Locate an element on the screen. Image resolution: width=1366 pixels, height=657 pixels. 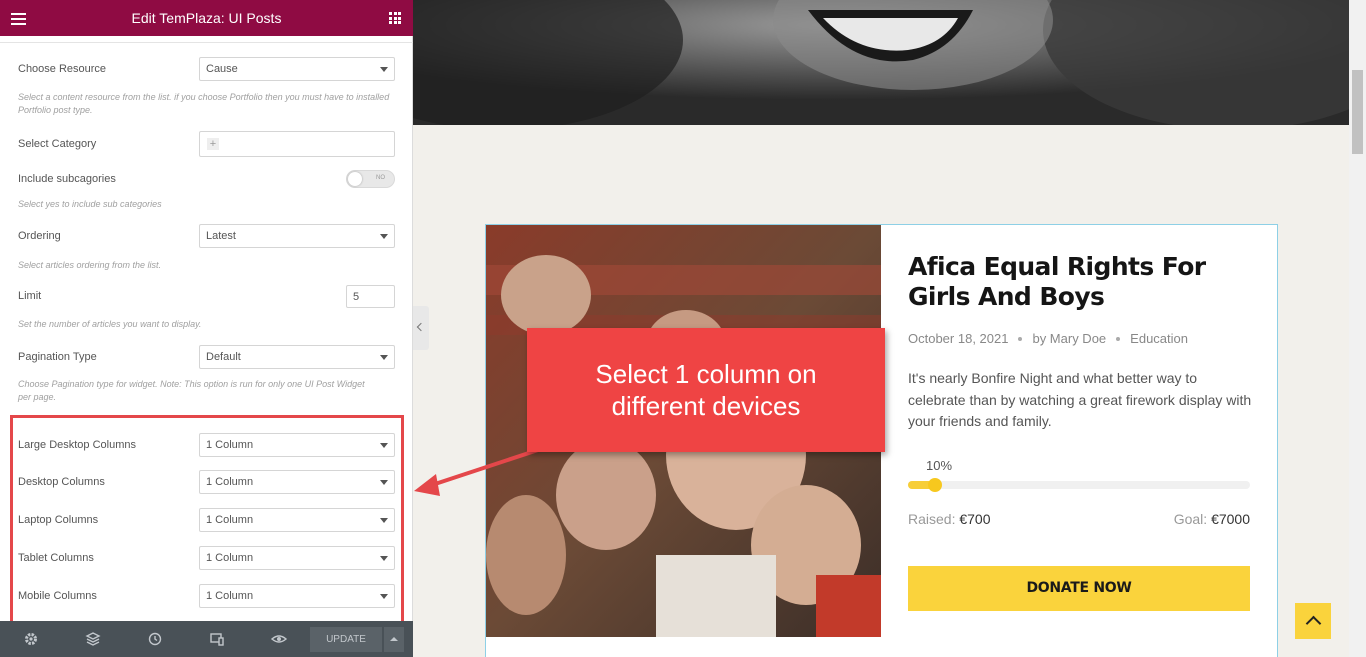
post-category: Education is located at coordinates (1159, 338).